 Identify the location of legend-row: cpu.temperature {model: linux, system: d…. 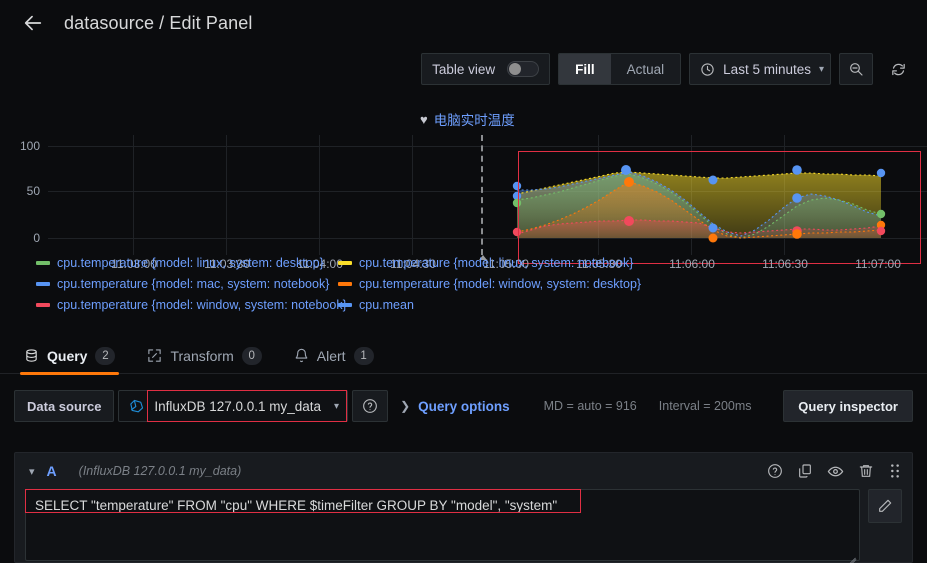
(386, 262).